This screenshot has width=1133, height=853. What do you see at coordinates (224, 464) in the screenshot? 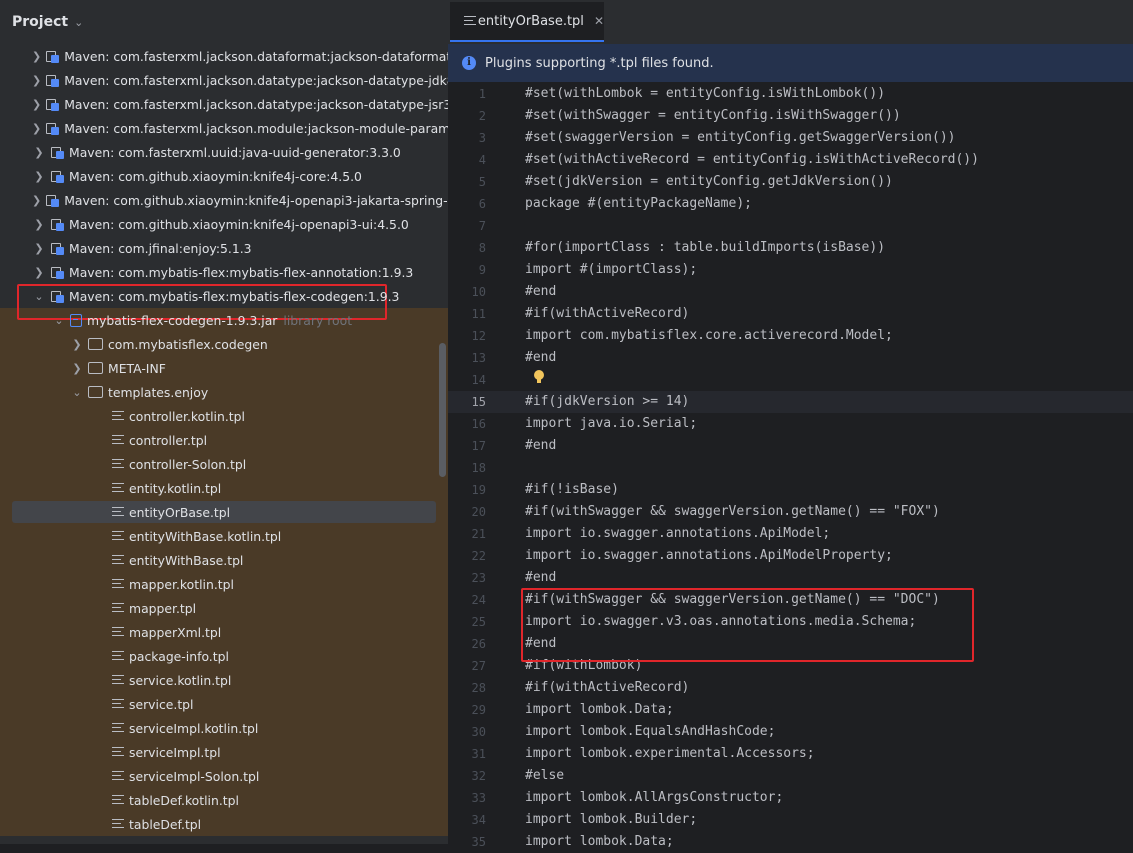
I see `tree-item-file: controller-Solon.tpl` at bounding box center [224, 464].